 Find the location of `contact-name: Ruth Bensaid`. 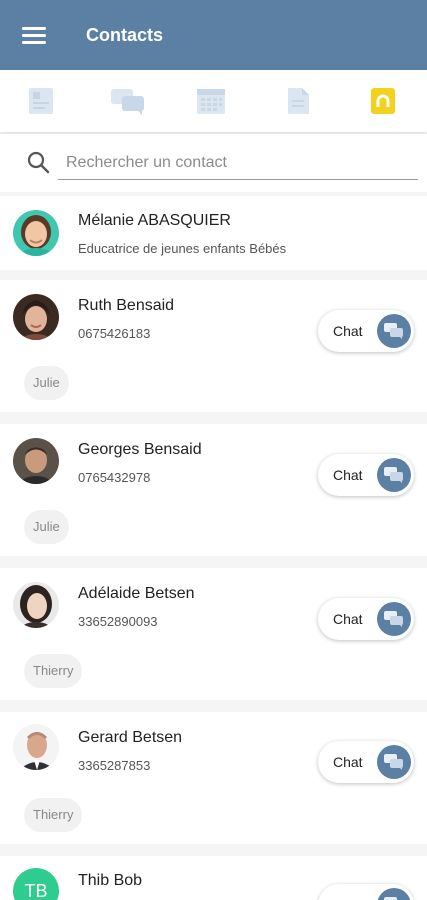

contact-name: Ruth Bensaid is located at coordinates (126, 305).